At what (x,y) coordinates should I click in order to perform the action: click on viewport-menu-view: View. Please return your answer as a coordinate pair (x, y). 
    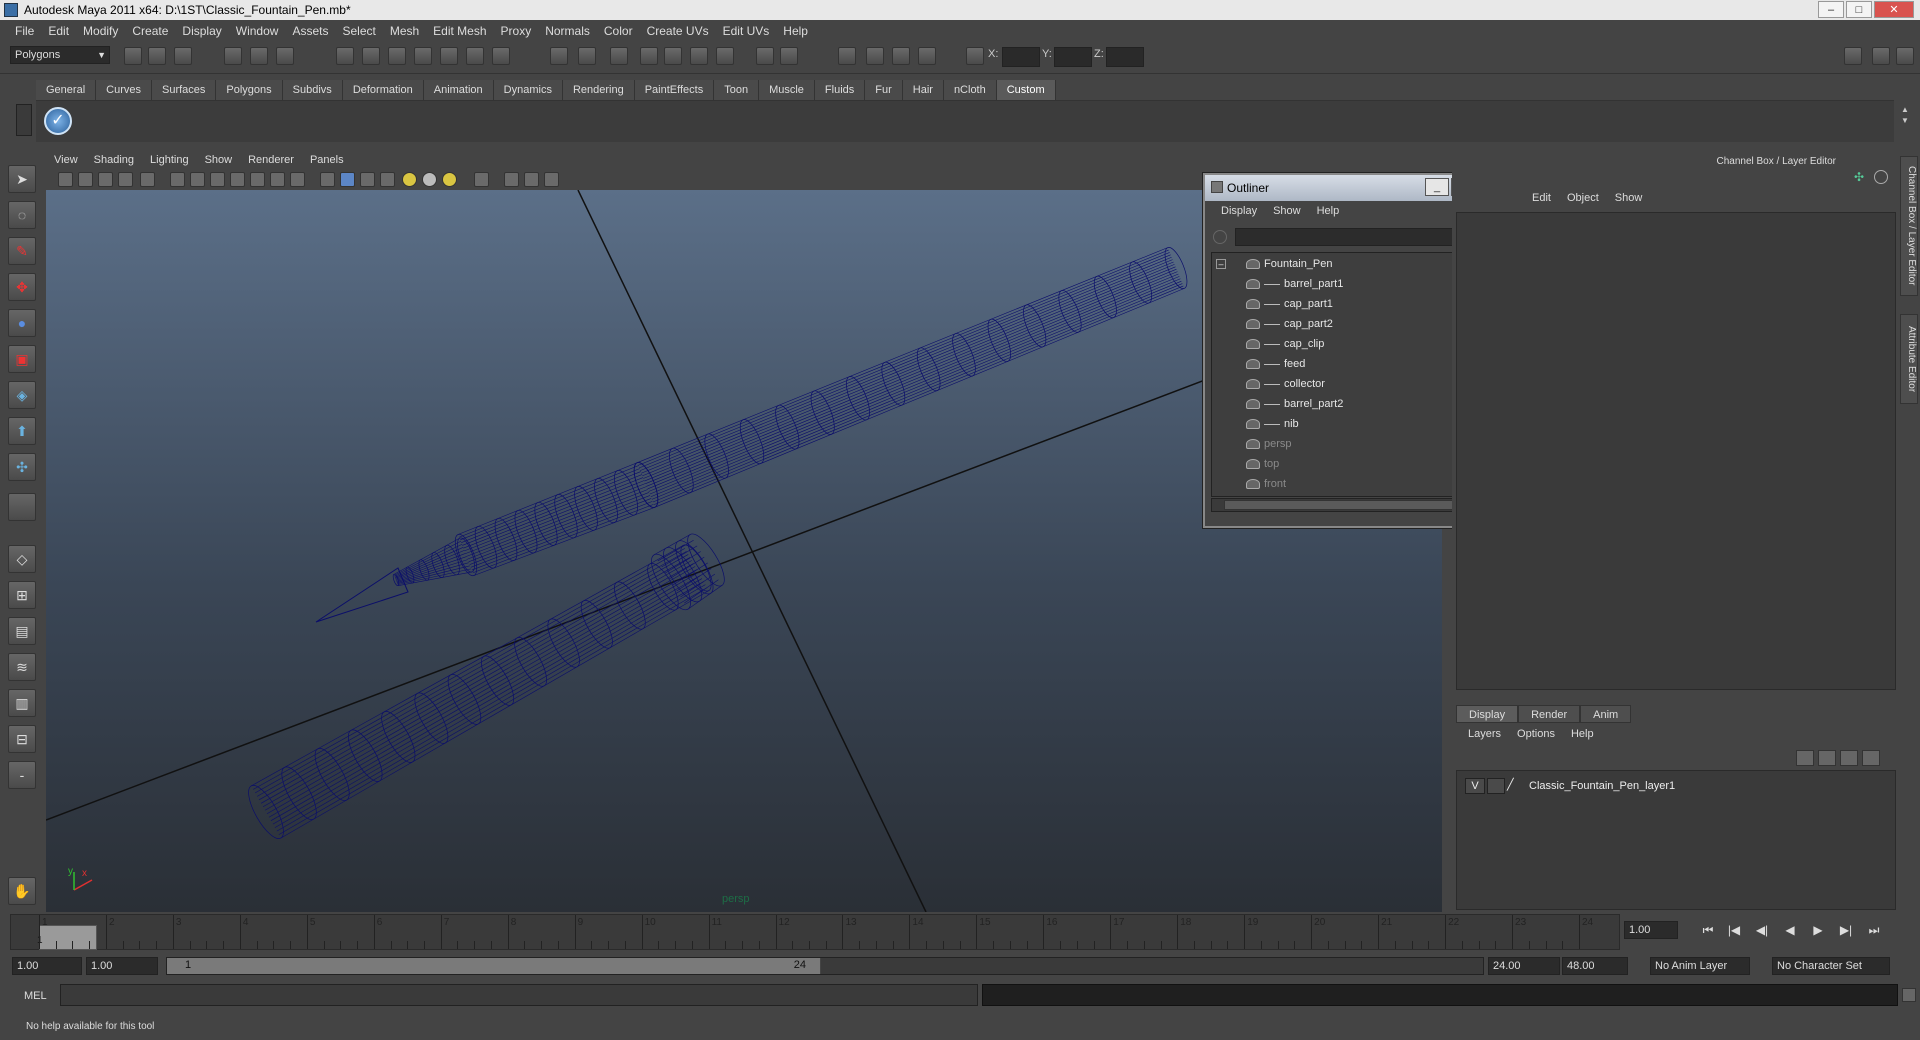
    Looking at the image, I should click on (66, 160).